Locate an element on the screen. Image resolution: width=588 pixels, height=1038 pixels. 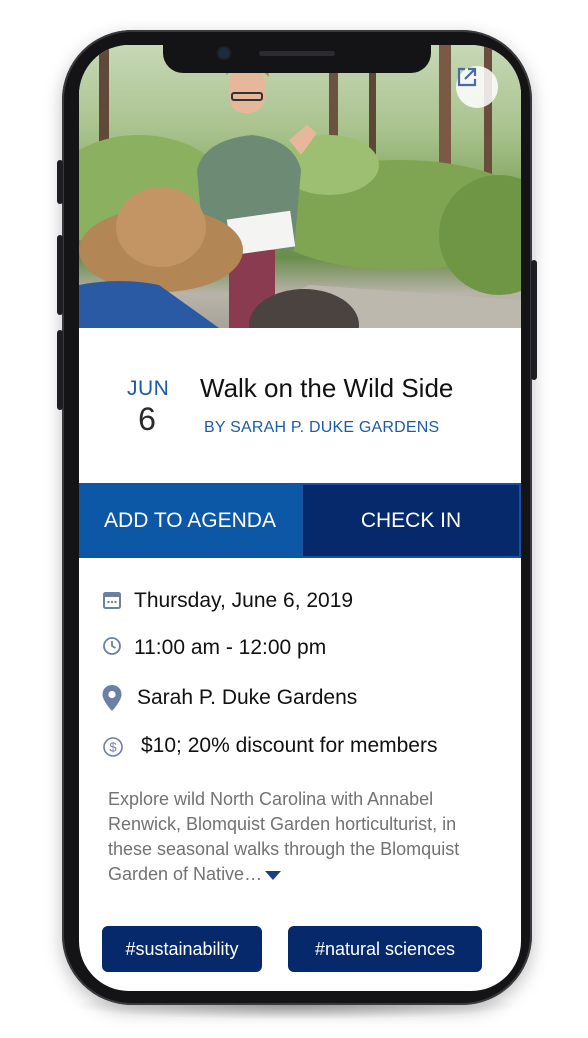
camera-icon is located at coordinates (224, 53).